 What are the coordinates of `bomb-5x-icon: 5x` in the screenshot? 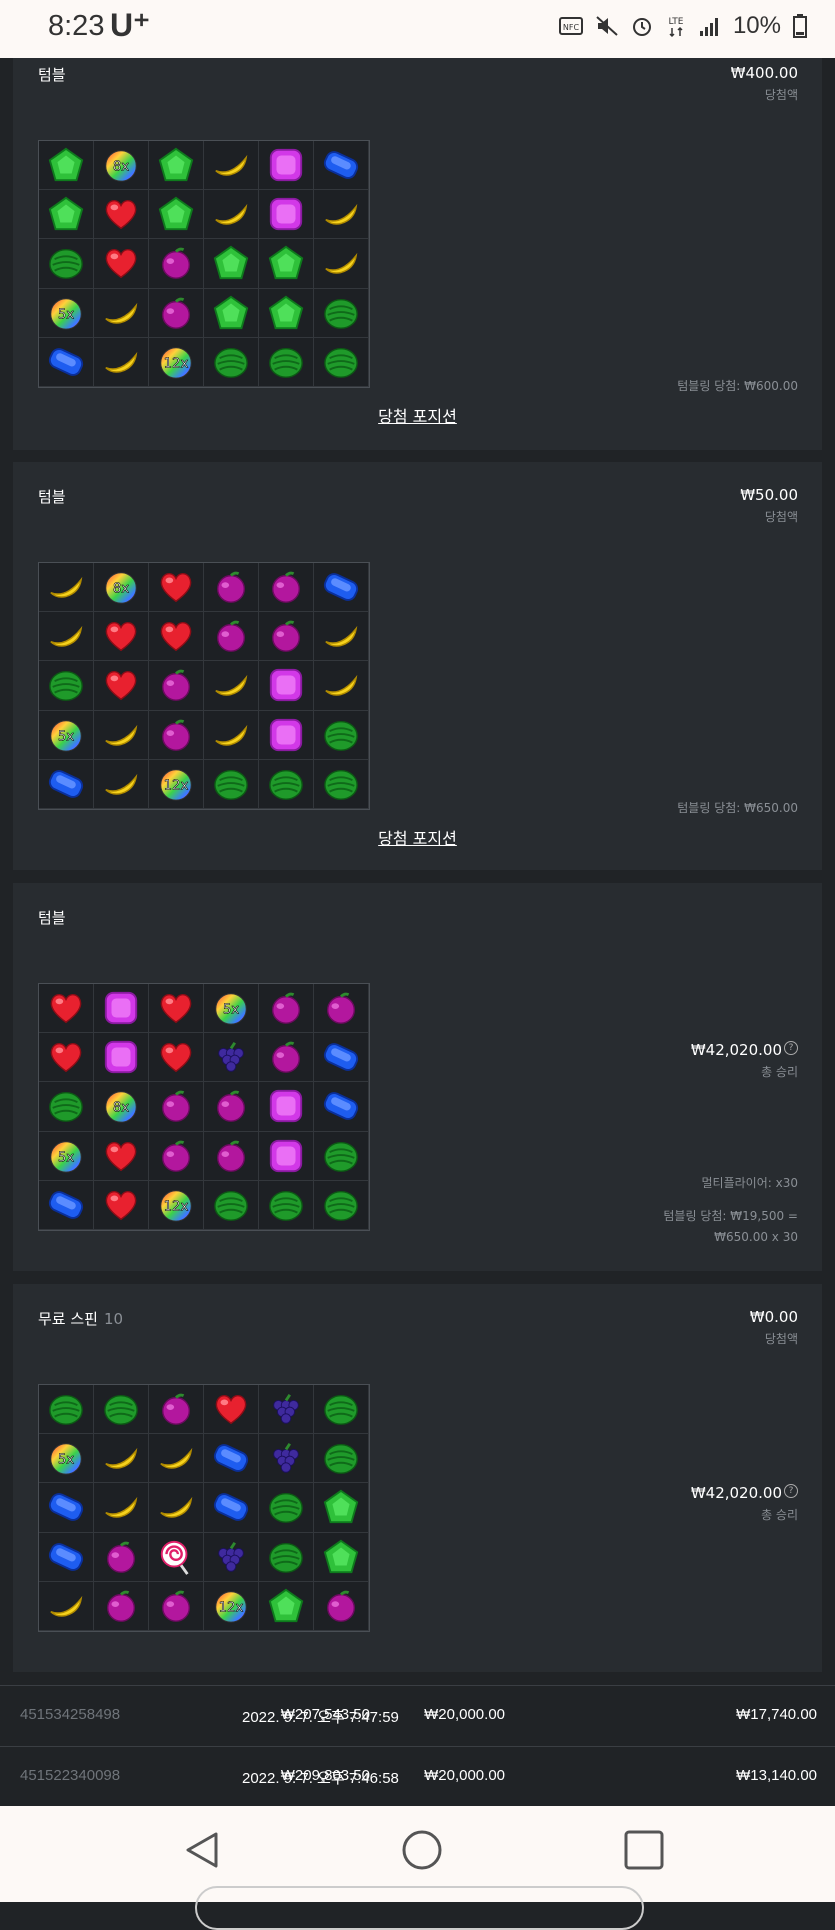 It's located at (231, 1008).